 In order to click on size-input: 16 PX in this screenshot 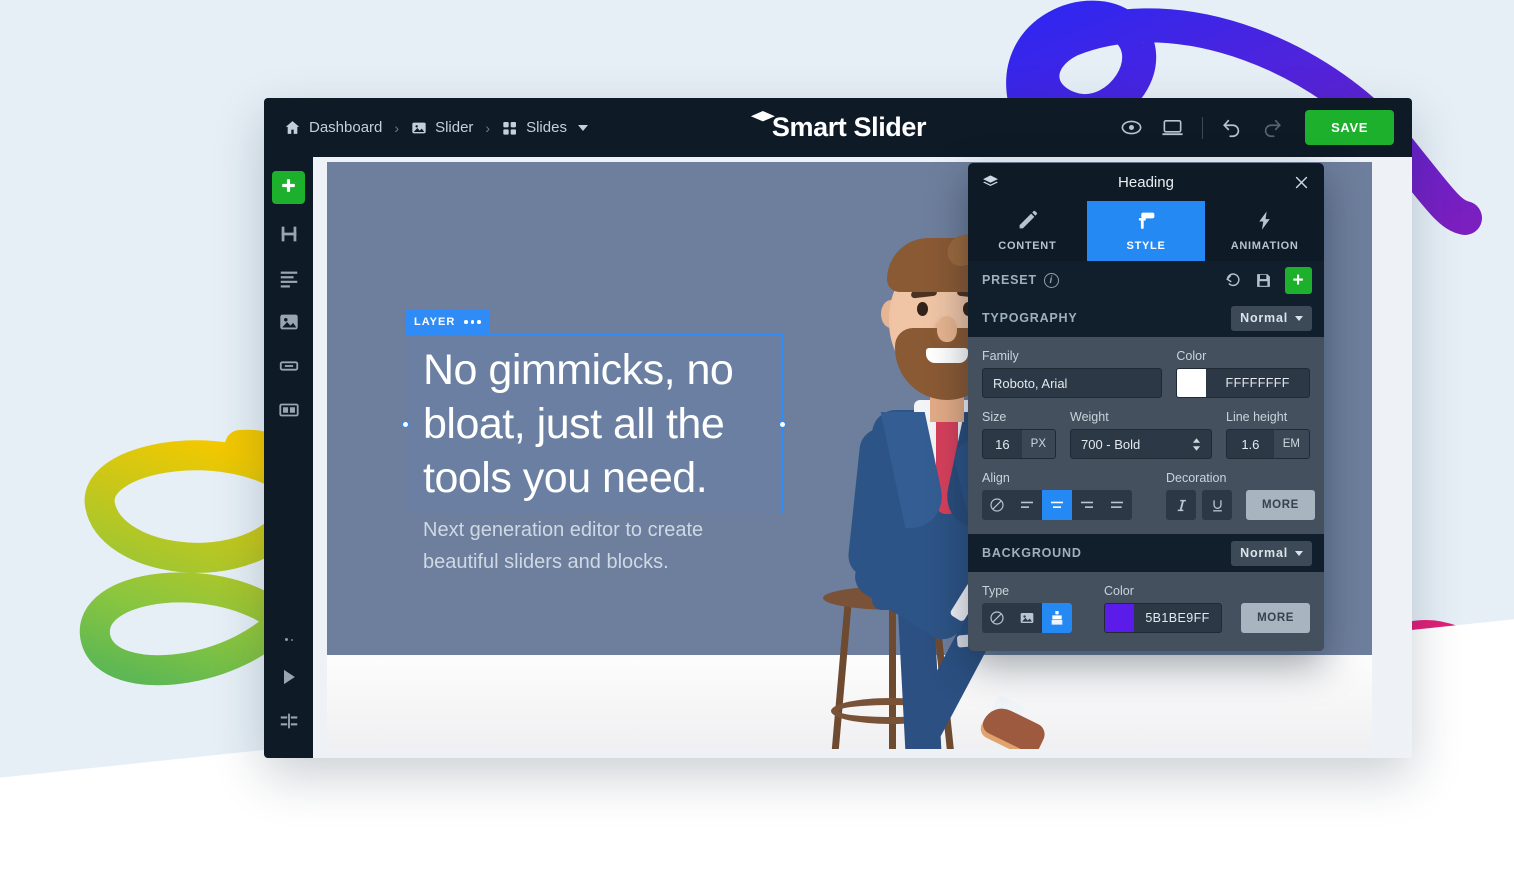, I will do `click(1019, 444)`.